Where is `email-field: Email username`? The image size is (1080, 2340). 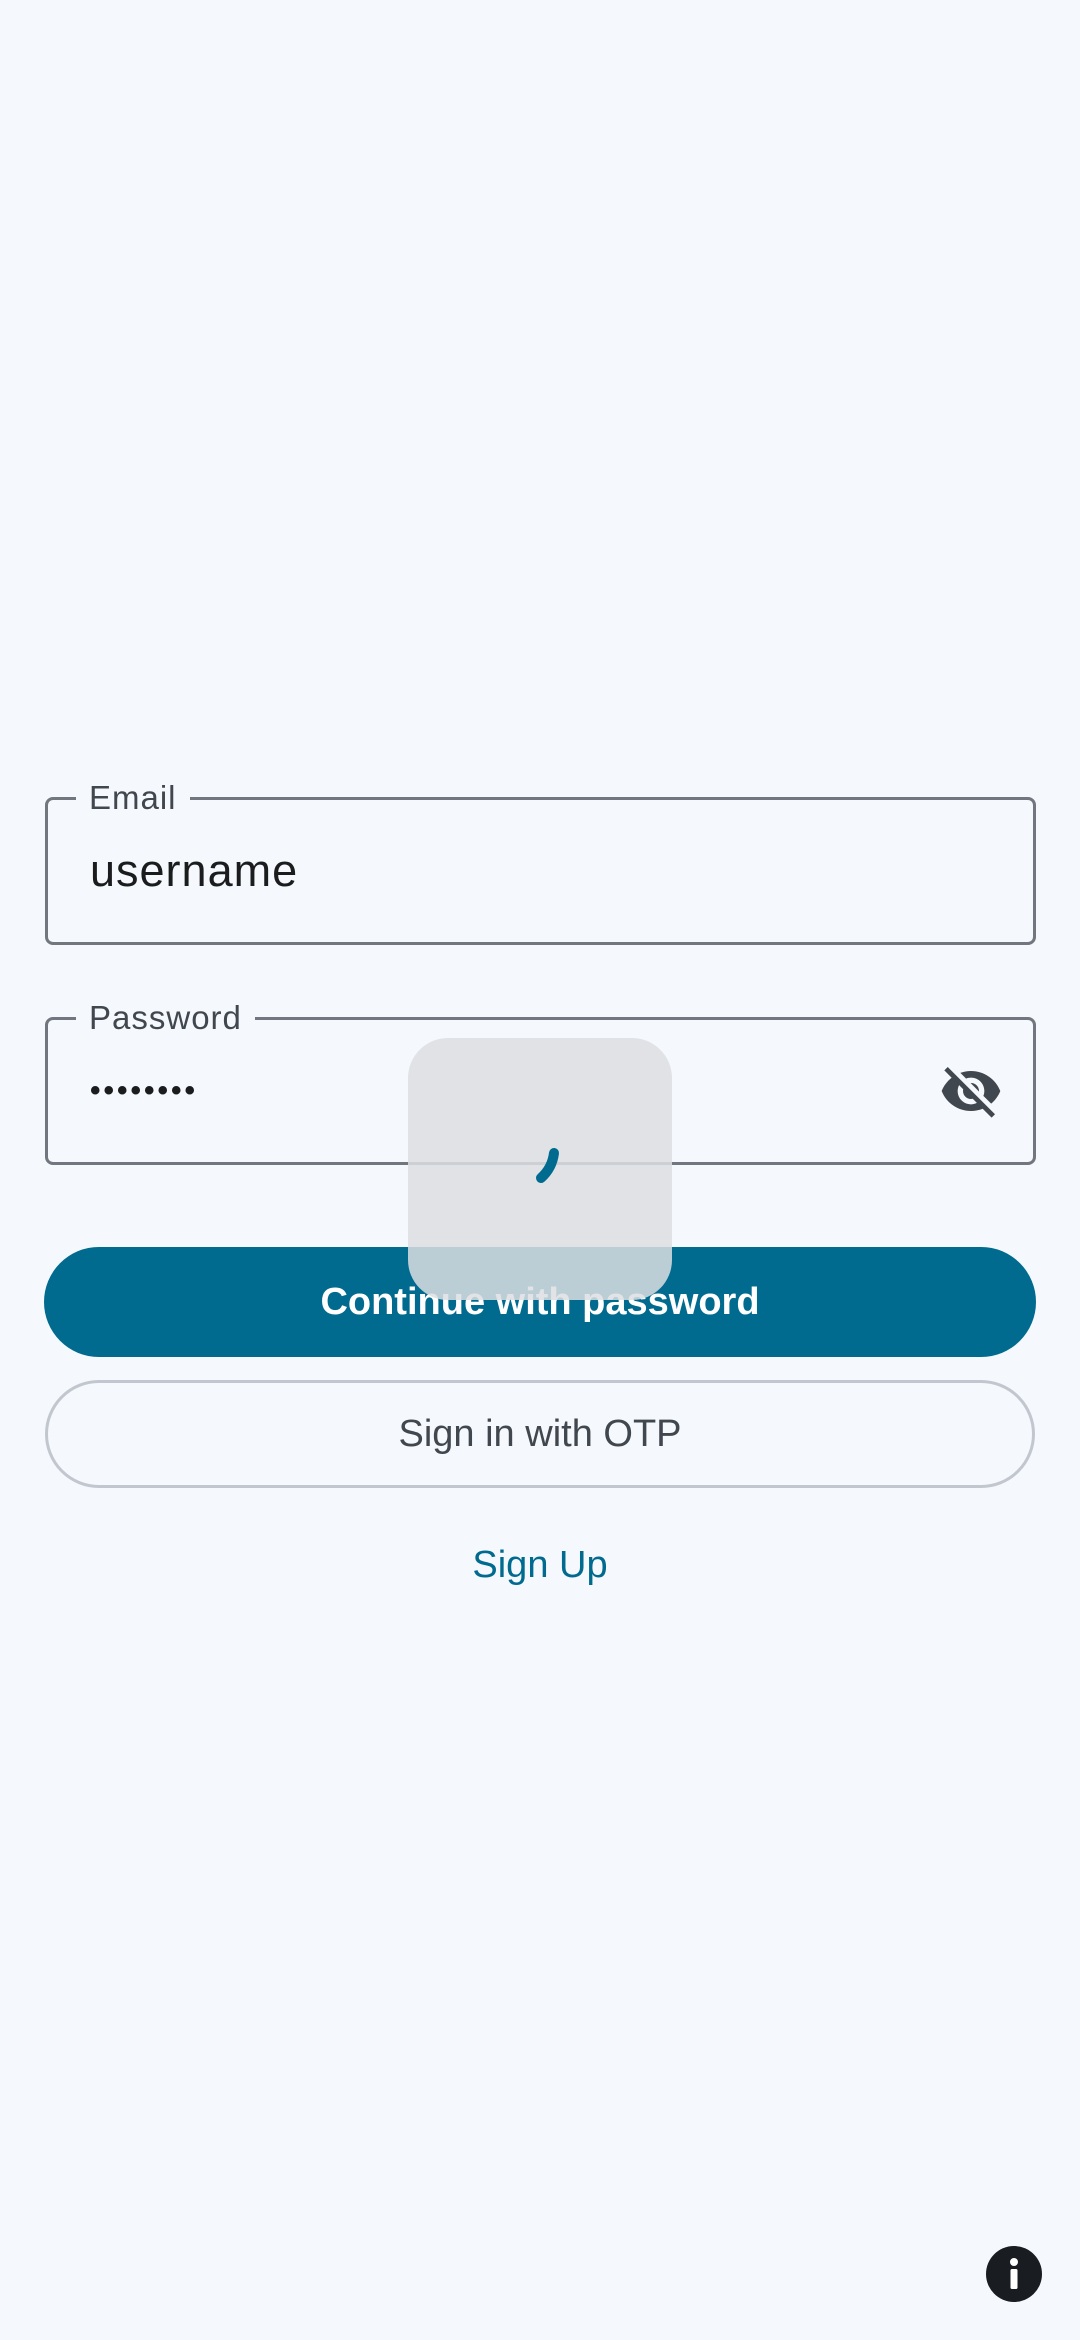
email-field: Email username is located at coordinates (540, 861).